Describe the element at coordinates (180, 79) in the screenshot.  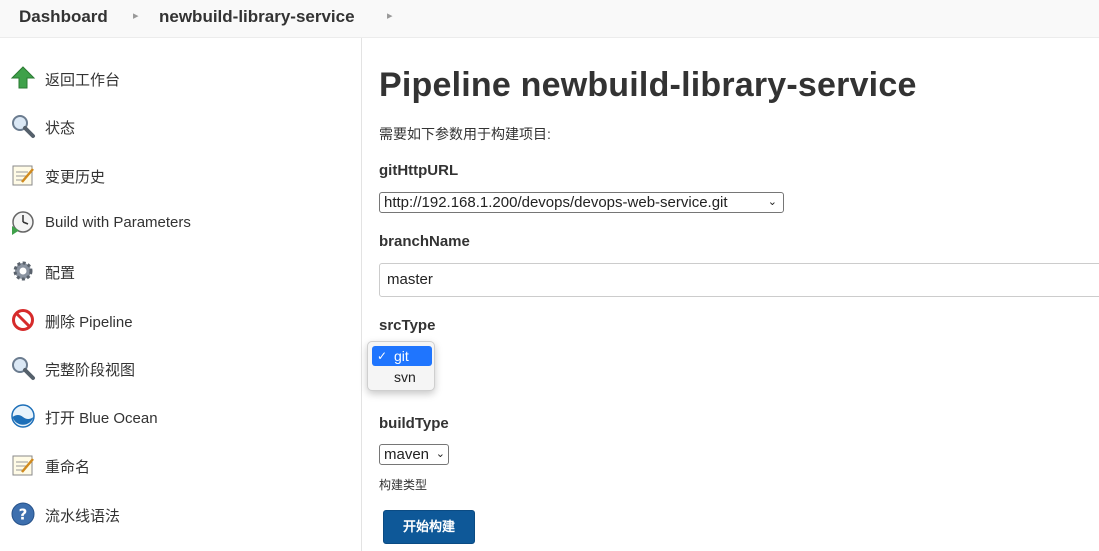
I see `sidebar-item-back-to-dashboard: 返回工作台` at that location.